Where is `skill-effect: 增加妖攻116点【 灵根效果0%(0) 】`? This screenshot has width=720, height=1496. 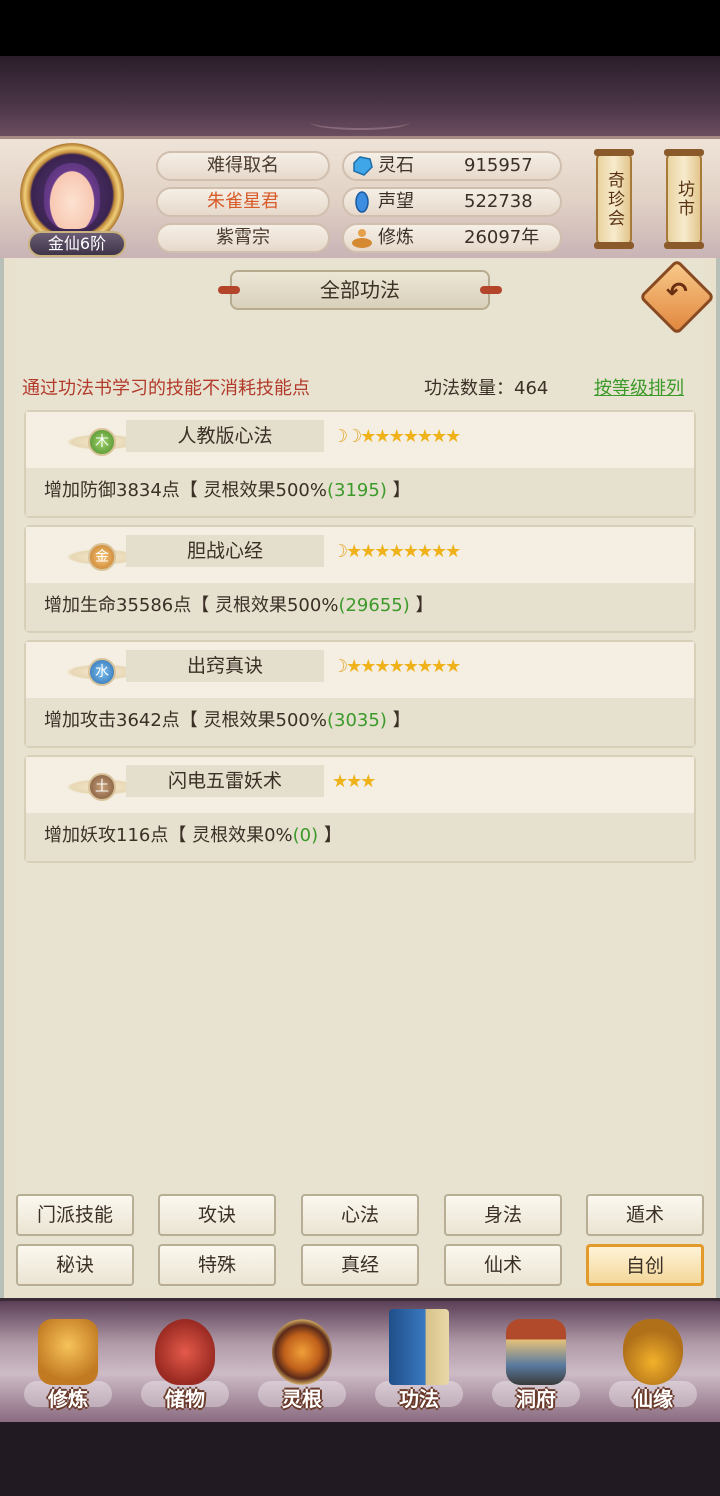 skill-effect: 增加妖攻116点【 灵根效果0%(0) 】 is located at coordinates (193, 836).